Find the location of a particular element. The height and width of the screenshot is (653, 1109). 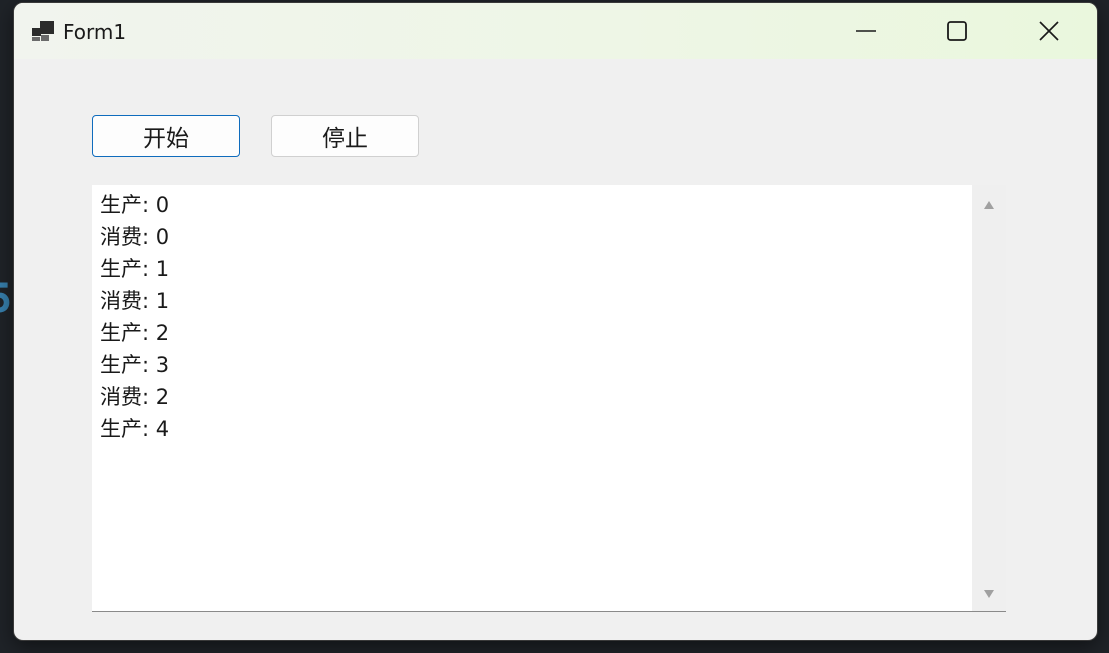

scroll-down-arrow-icon is located at coordinates (989, 594).